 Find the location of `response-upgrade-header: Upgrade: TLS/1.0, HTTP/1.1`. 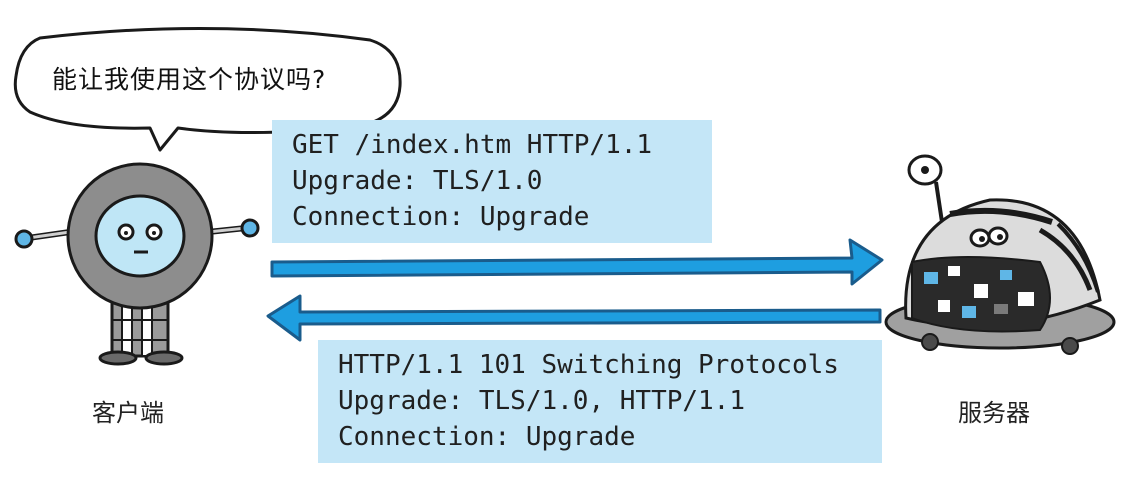

response-upgrade-header: Upgrade: TLS/1.0, HTTP/1.1 is located at coordinates (541, 401).